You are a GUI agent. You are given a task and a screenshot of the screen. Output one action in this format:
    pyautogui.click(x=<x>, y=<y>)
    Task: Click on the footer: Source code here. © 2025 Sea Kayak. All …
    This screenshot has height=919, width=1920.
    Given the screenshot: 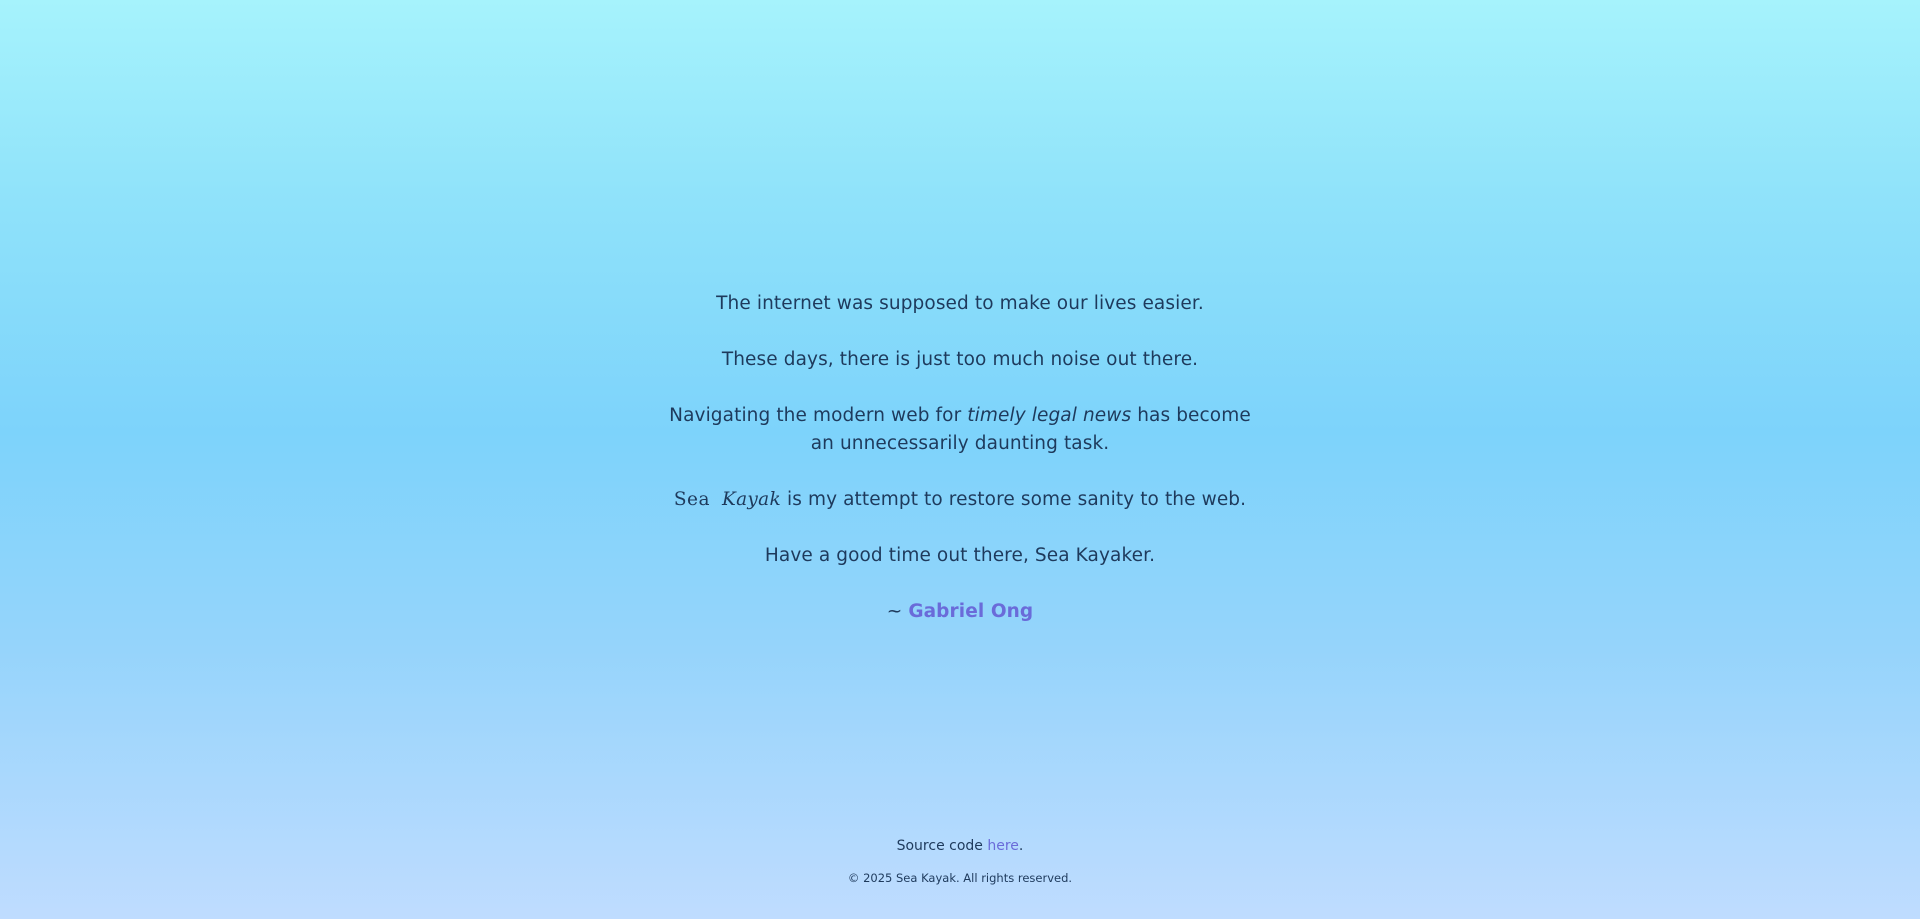 What is the action you would take?
    pyautogui.click(x=960, y=861)
    